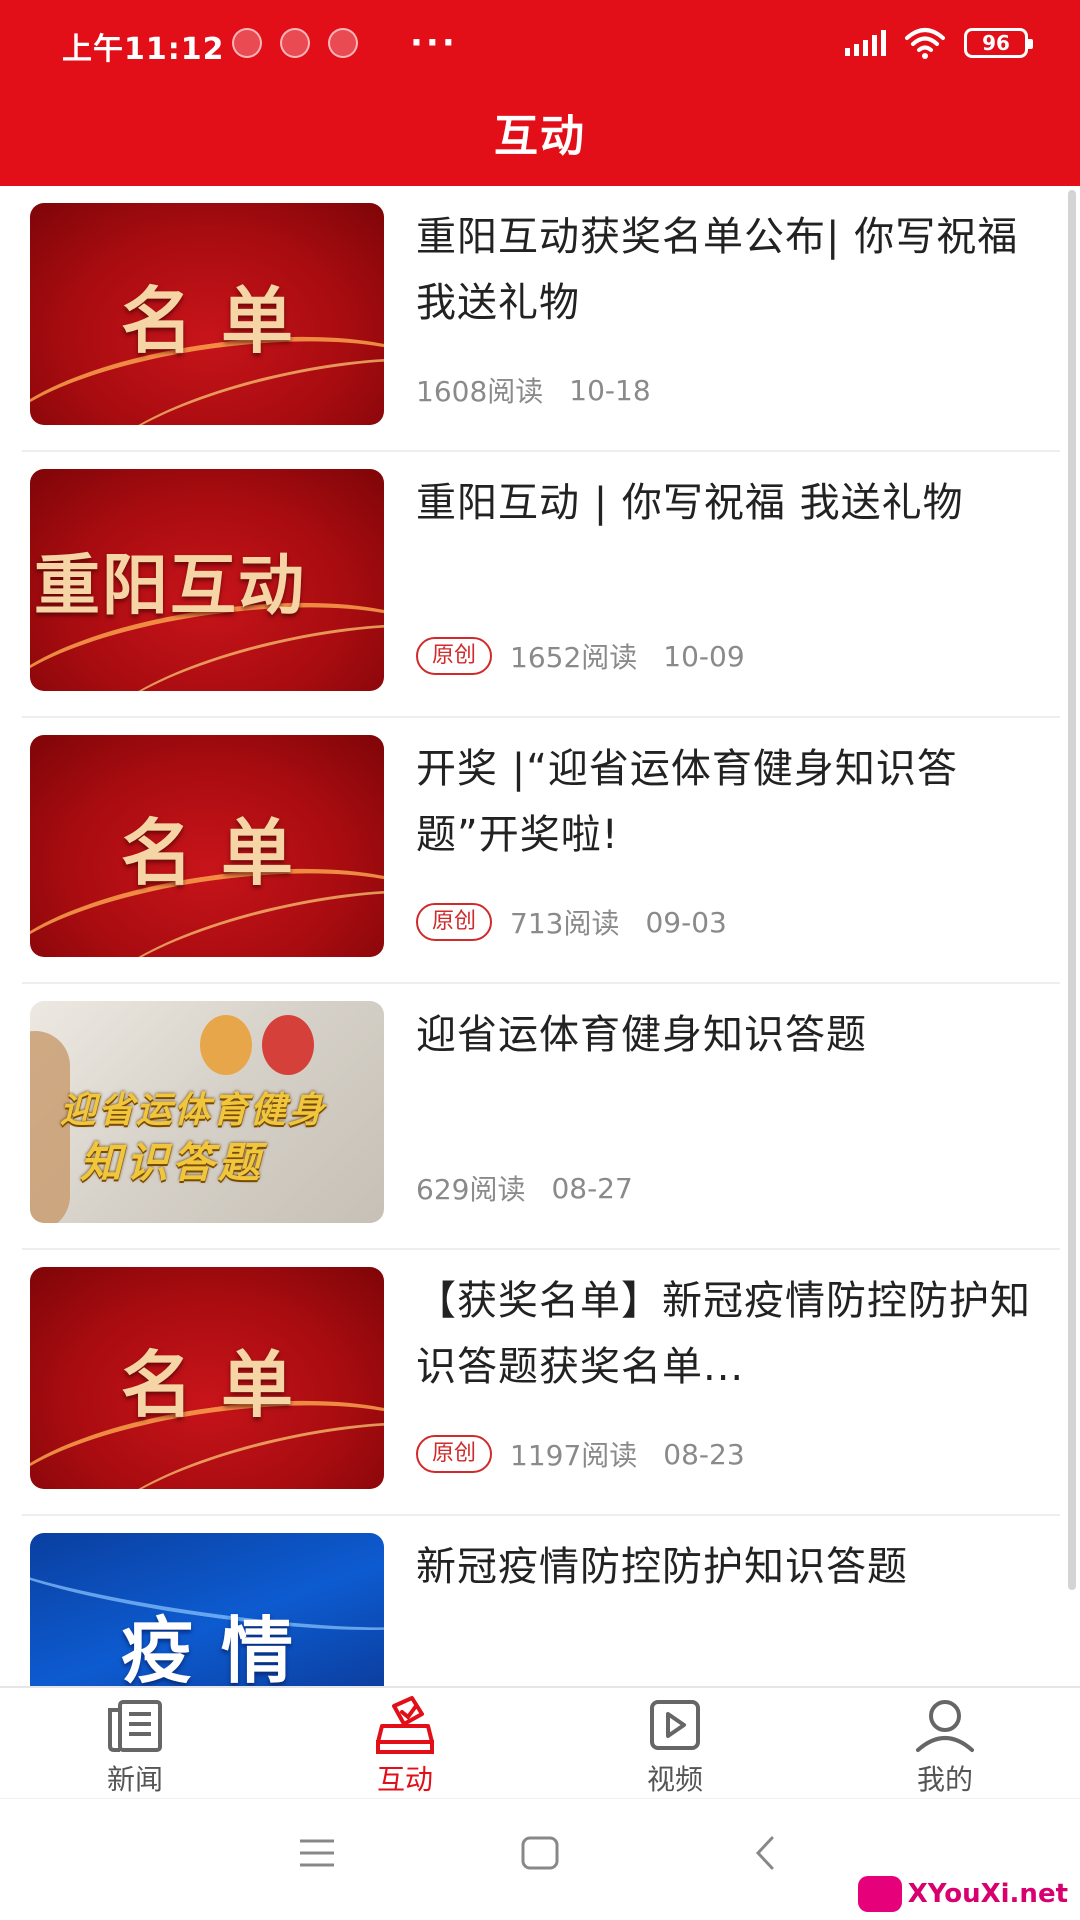  I want to click on article-card: 重阳互动 重阳互动 | 你写祝福 我送礼物 原创 1652阅读 10-09, so click(530, 585).